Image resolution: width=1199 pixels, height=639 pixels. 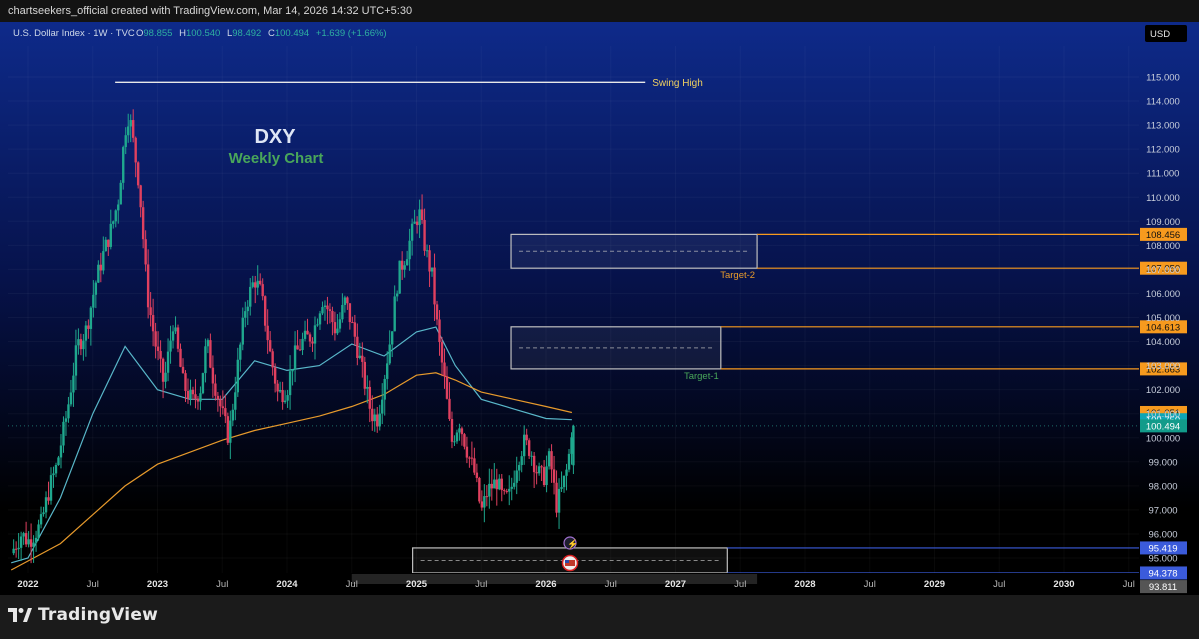 What do you see at coordinates (1160, 34) in the screenshot?
I see `currency-badge: USD` at bounding box center [1160, 34].